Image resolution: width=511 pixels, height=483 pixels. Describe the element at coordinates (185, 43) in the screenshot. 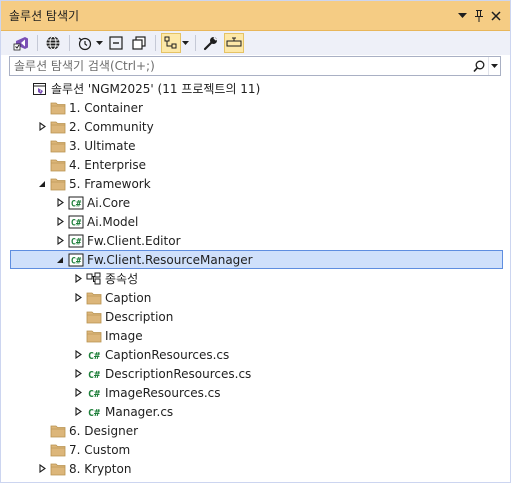

I see `switch-views-dropdown-icon` at that location.